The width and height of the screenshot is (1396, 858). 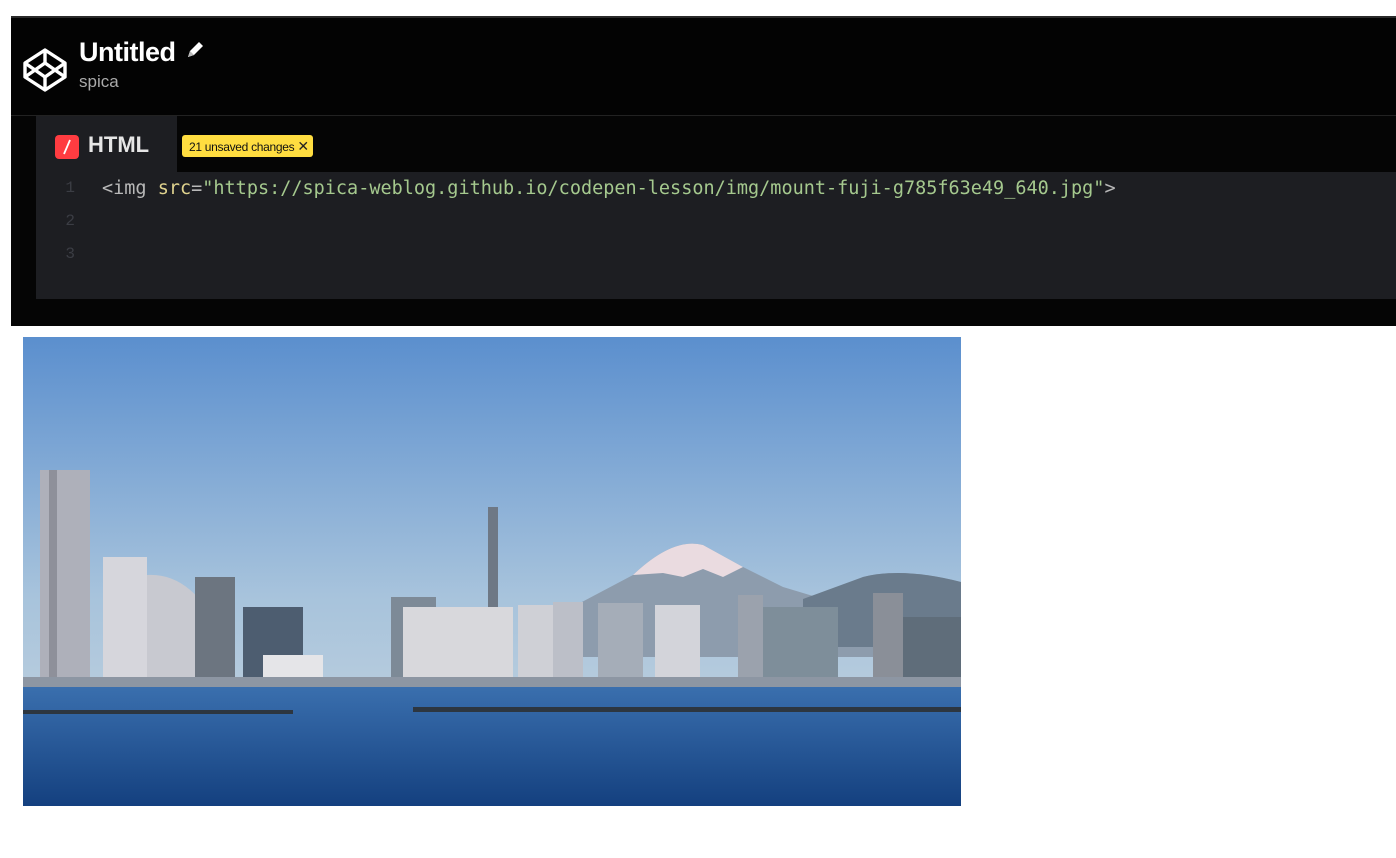 What do you see at coordinates (119, 144) in the screenshot?
I see `tab-html-label: HTML` at bounding box center [119, 144].